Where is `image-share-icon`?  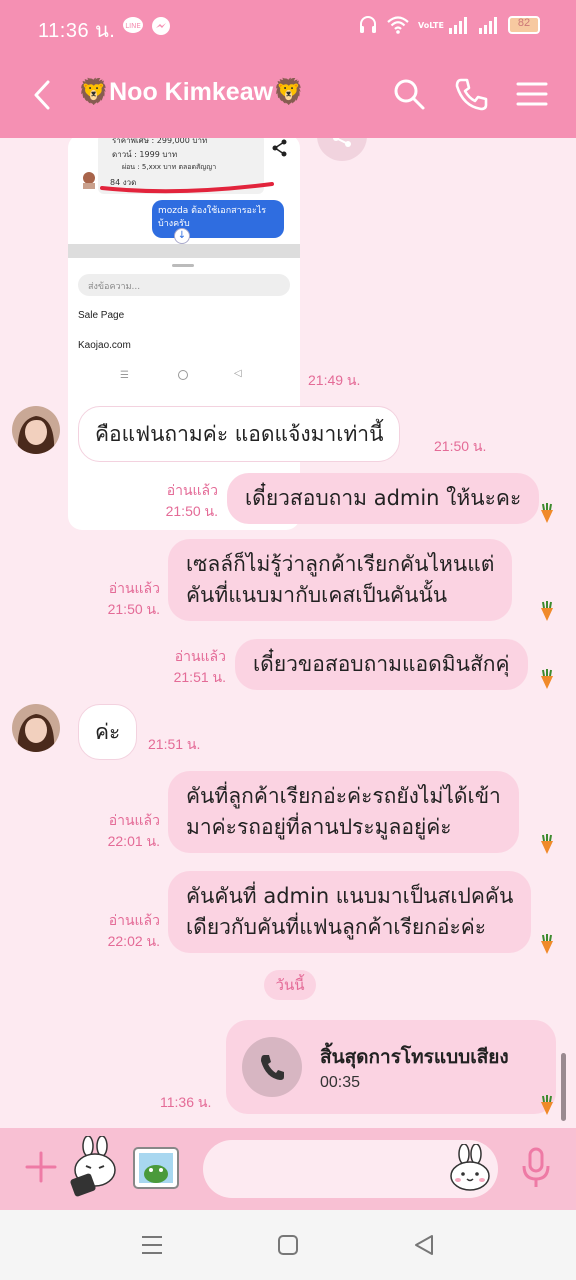
image-share-icon is located at coordinates (279, 148).